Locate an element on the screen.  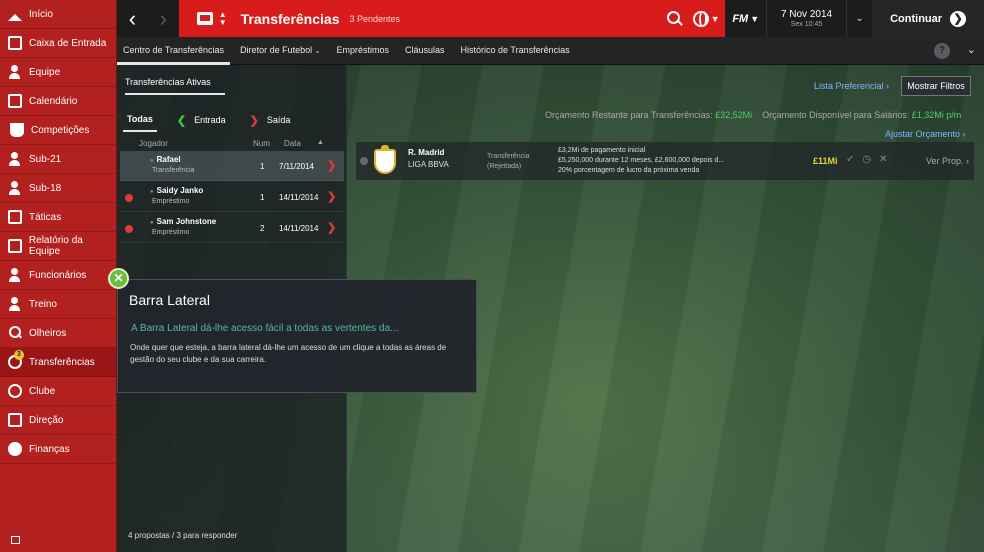
transfer-date: 7/11/2014 is located at coordinates (296, 166).